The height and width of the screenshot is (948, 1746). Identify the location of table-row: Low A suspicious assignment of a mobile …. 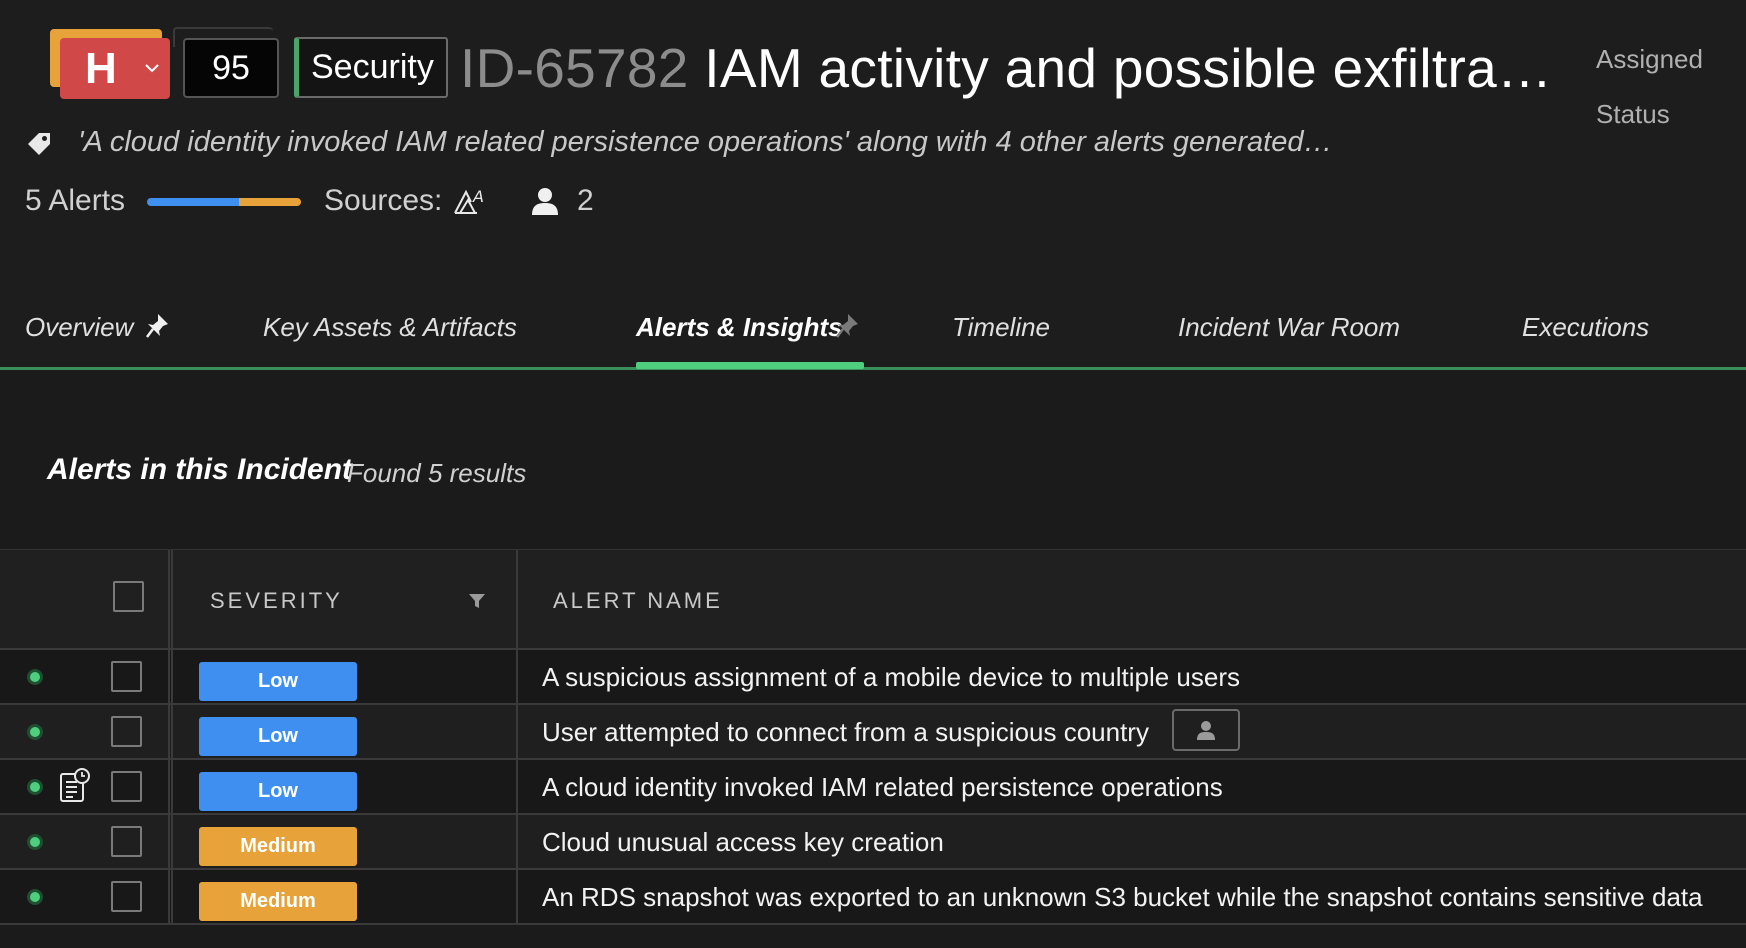
(873, 677).